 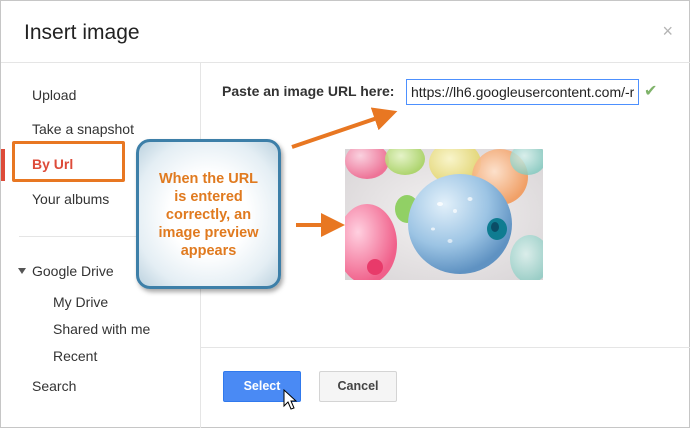 What do you see at coordinates (83, 129) in the screenshot?
I see `sidebar-item-take-snapshot: Take a snapshot` at bounding box center [83, 129].